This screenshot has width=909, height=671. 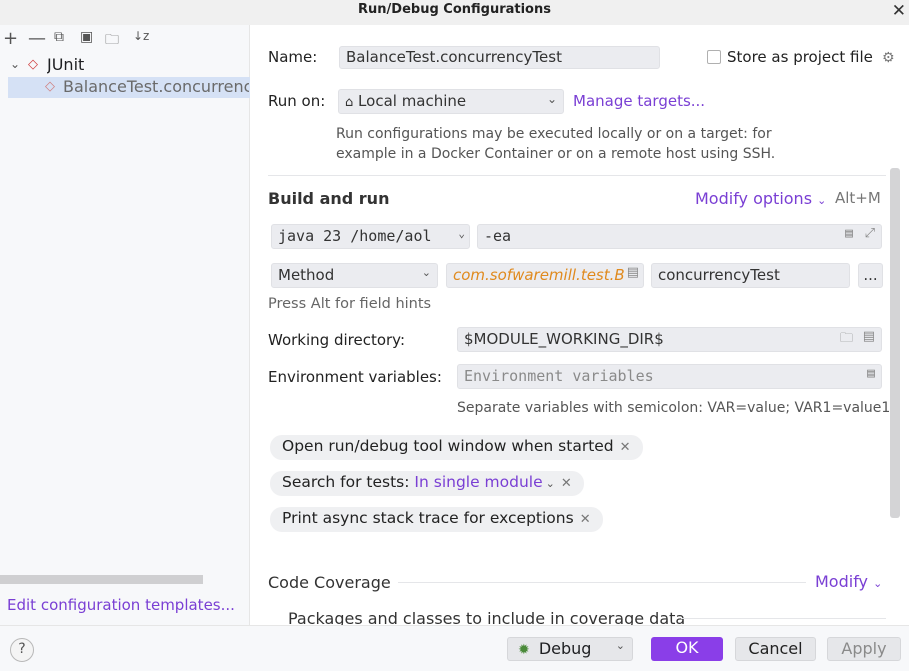 I want to click on run-on-select: ⌂ Local machine ⌄, so click(x=451, y=101).